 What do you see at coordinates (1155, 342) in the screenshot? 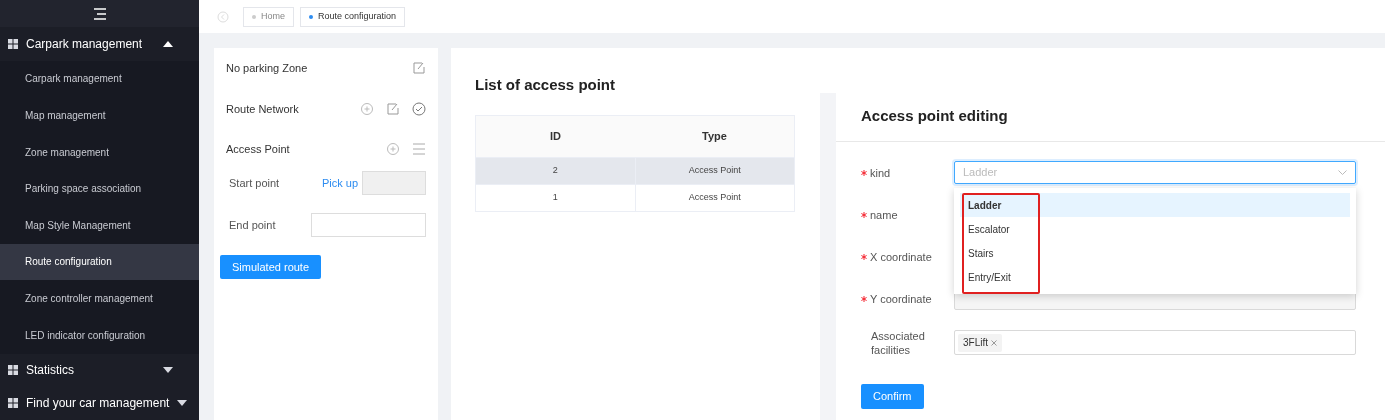
I see `tags-field: 3FLift` at bounding box center [1155, 342].